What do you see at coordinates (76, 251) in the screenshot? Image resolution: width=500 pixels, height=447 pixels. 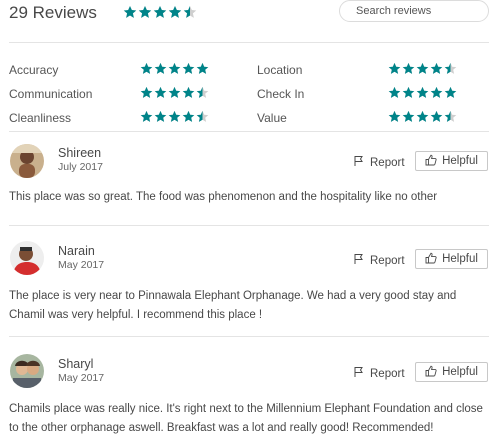 I see `reviewer-name: Narain` at bounding box center [76, 251].